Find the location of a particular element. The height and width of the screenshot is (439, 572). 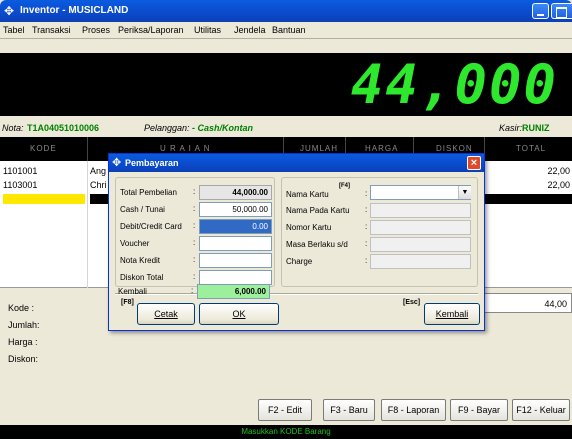

back-button-label: Kembali is located at coordinates (452, 314).